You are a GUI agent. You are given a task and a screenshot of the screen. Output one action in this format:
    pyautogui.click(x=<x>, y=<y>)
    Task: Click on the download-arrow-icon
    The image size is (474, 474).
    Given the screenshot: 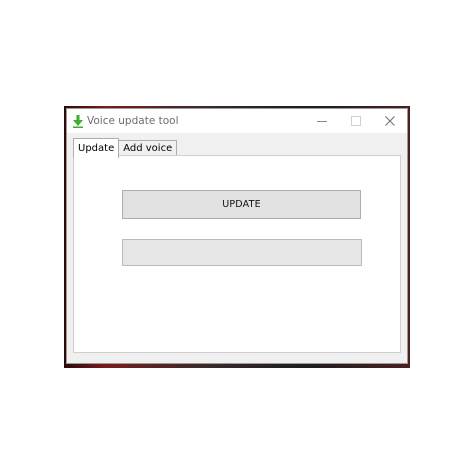 What is the action you would take?
    pyautogui.click(x=78, y=121)
    